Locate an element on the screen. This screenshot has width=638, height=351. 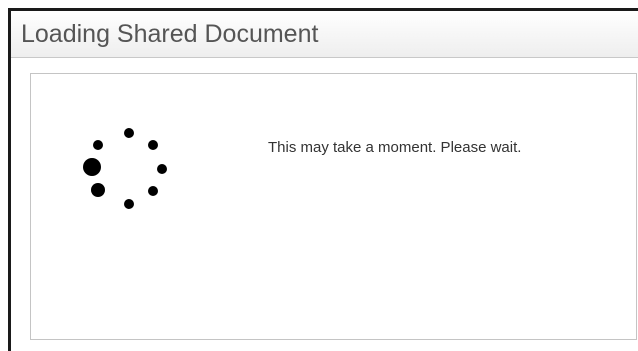
loading-spinner-icon is located at coordinates (99, 149).